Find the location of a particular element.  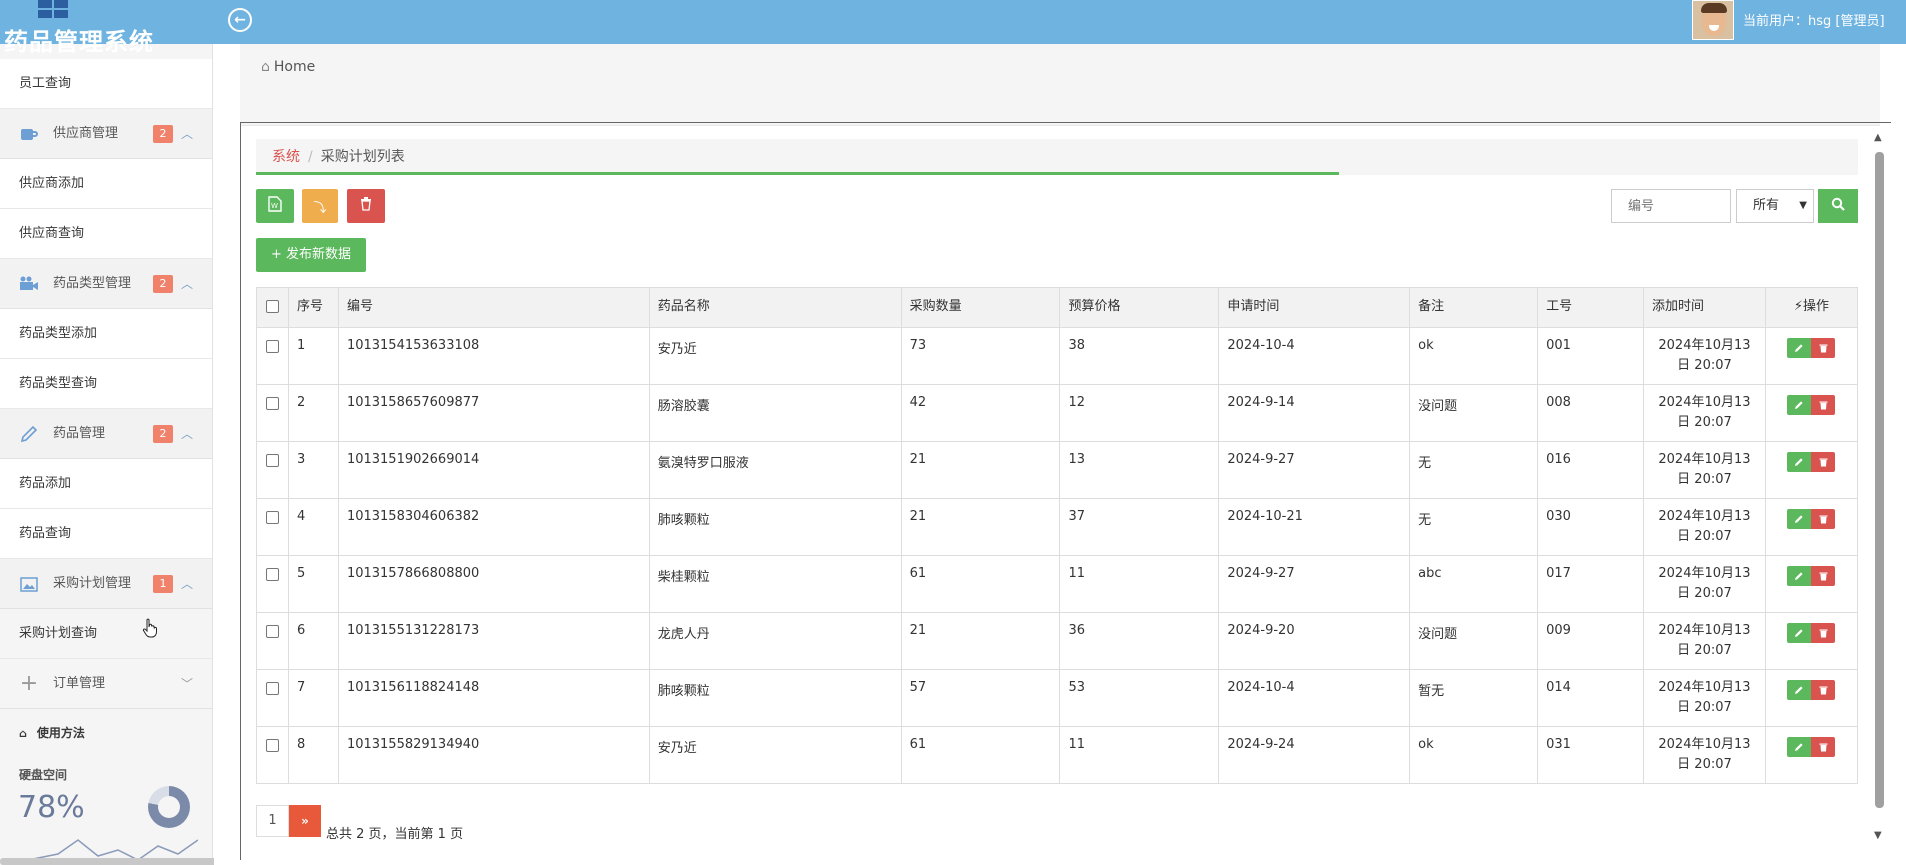

usage-link: ⌂ 使用方法 is located at coordinates (52, 732).